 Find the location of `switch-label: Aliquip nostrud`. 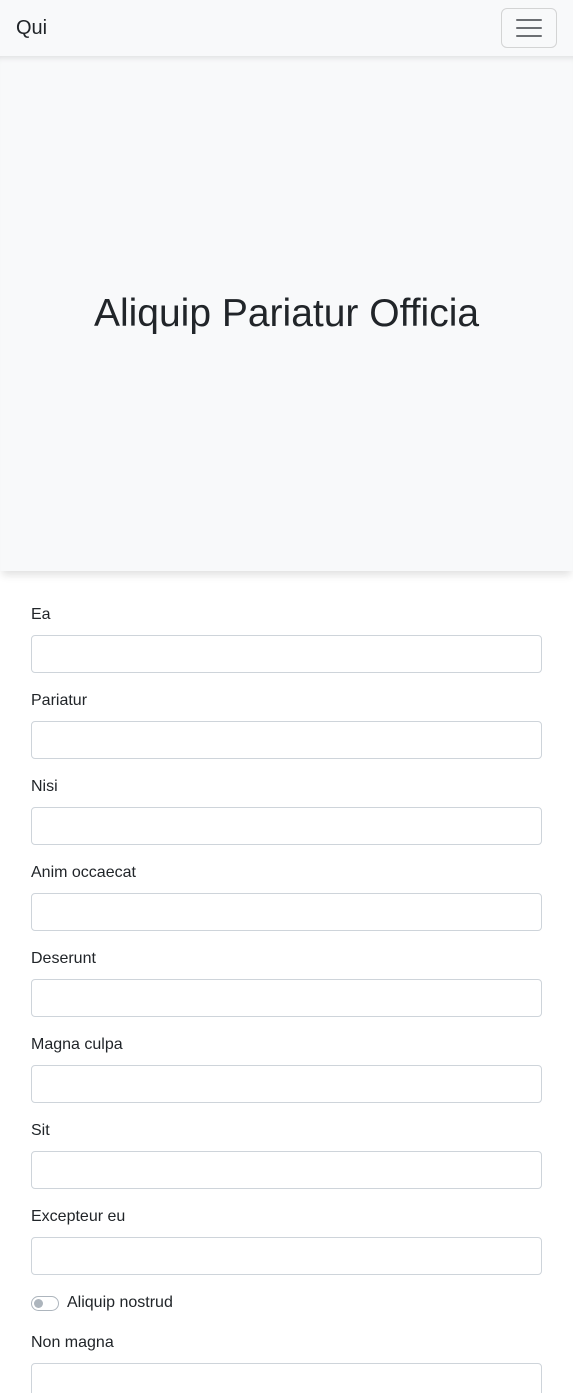

switch-label: Aliquip nostrud is located at coordinates (120, 1302).